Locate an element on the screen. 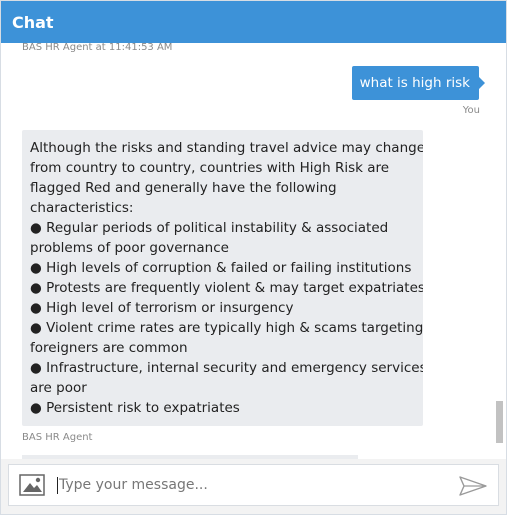  bot-message-line: are poor is located at coordinates (58, 388).